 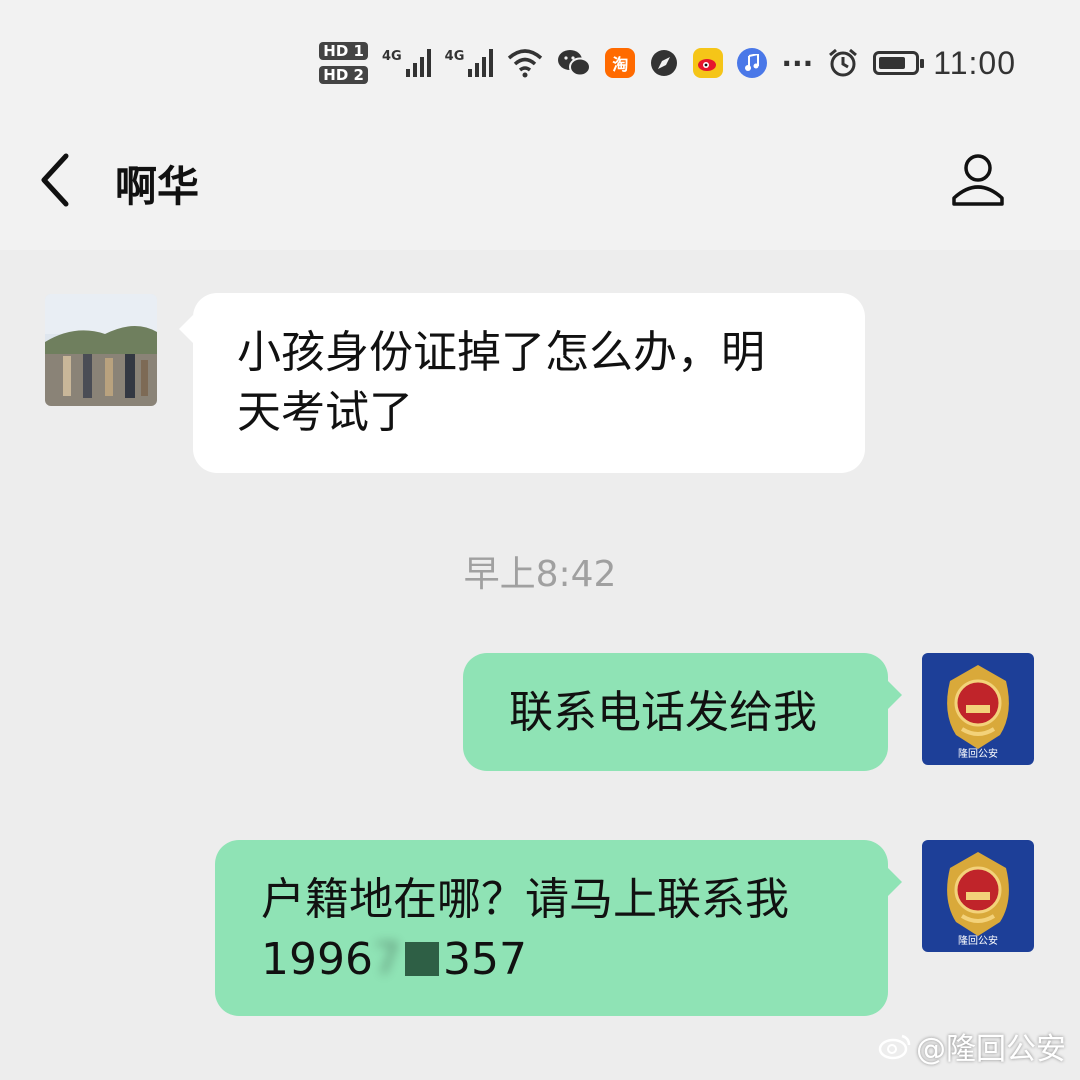 What do you see at coordinates (56, 180) in the screenshot?
I see `chevron-left-icon` at bounding box center [56, 180].